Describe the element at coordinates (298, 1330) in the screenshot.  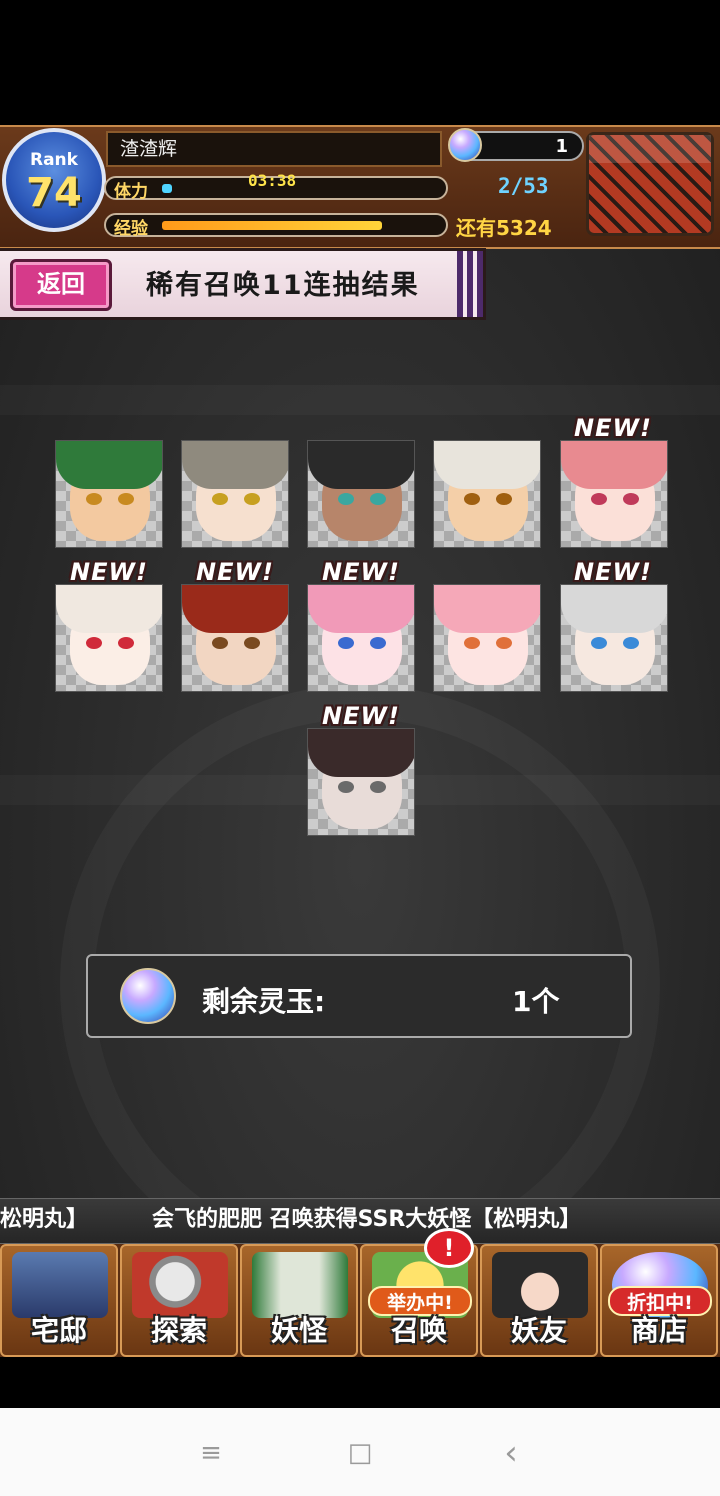
I see `nav-label: 妖怪` at that location.